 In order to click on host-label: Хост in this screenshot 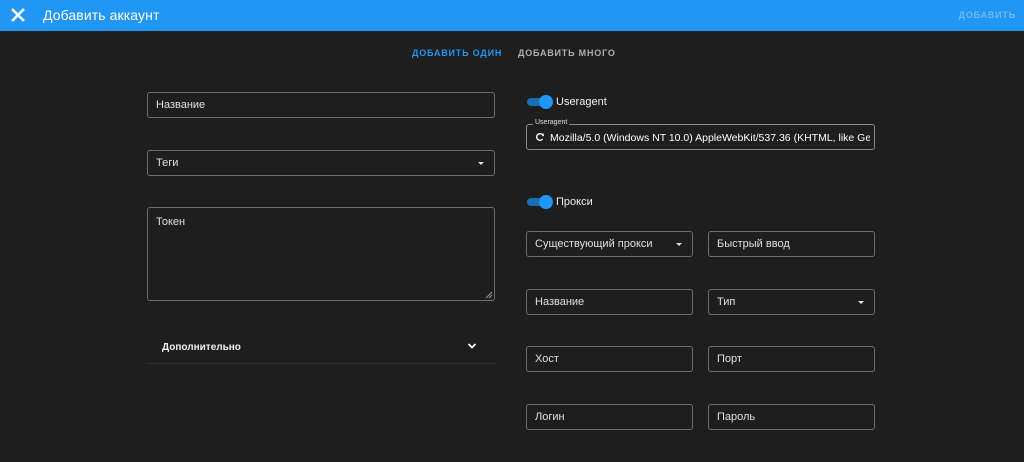, I will do `click(547, 359)`.